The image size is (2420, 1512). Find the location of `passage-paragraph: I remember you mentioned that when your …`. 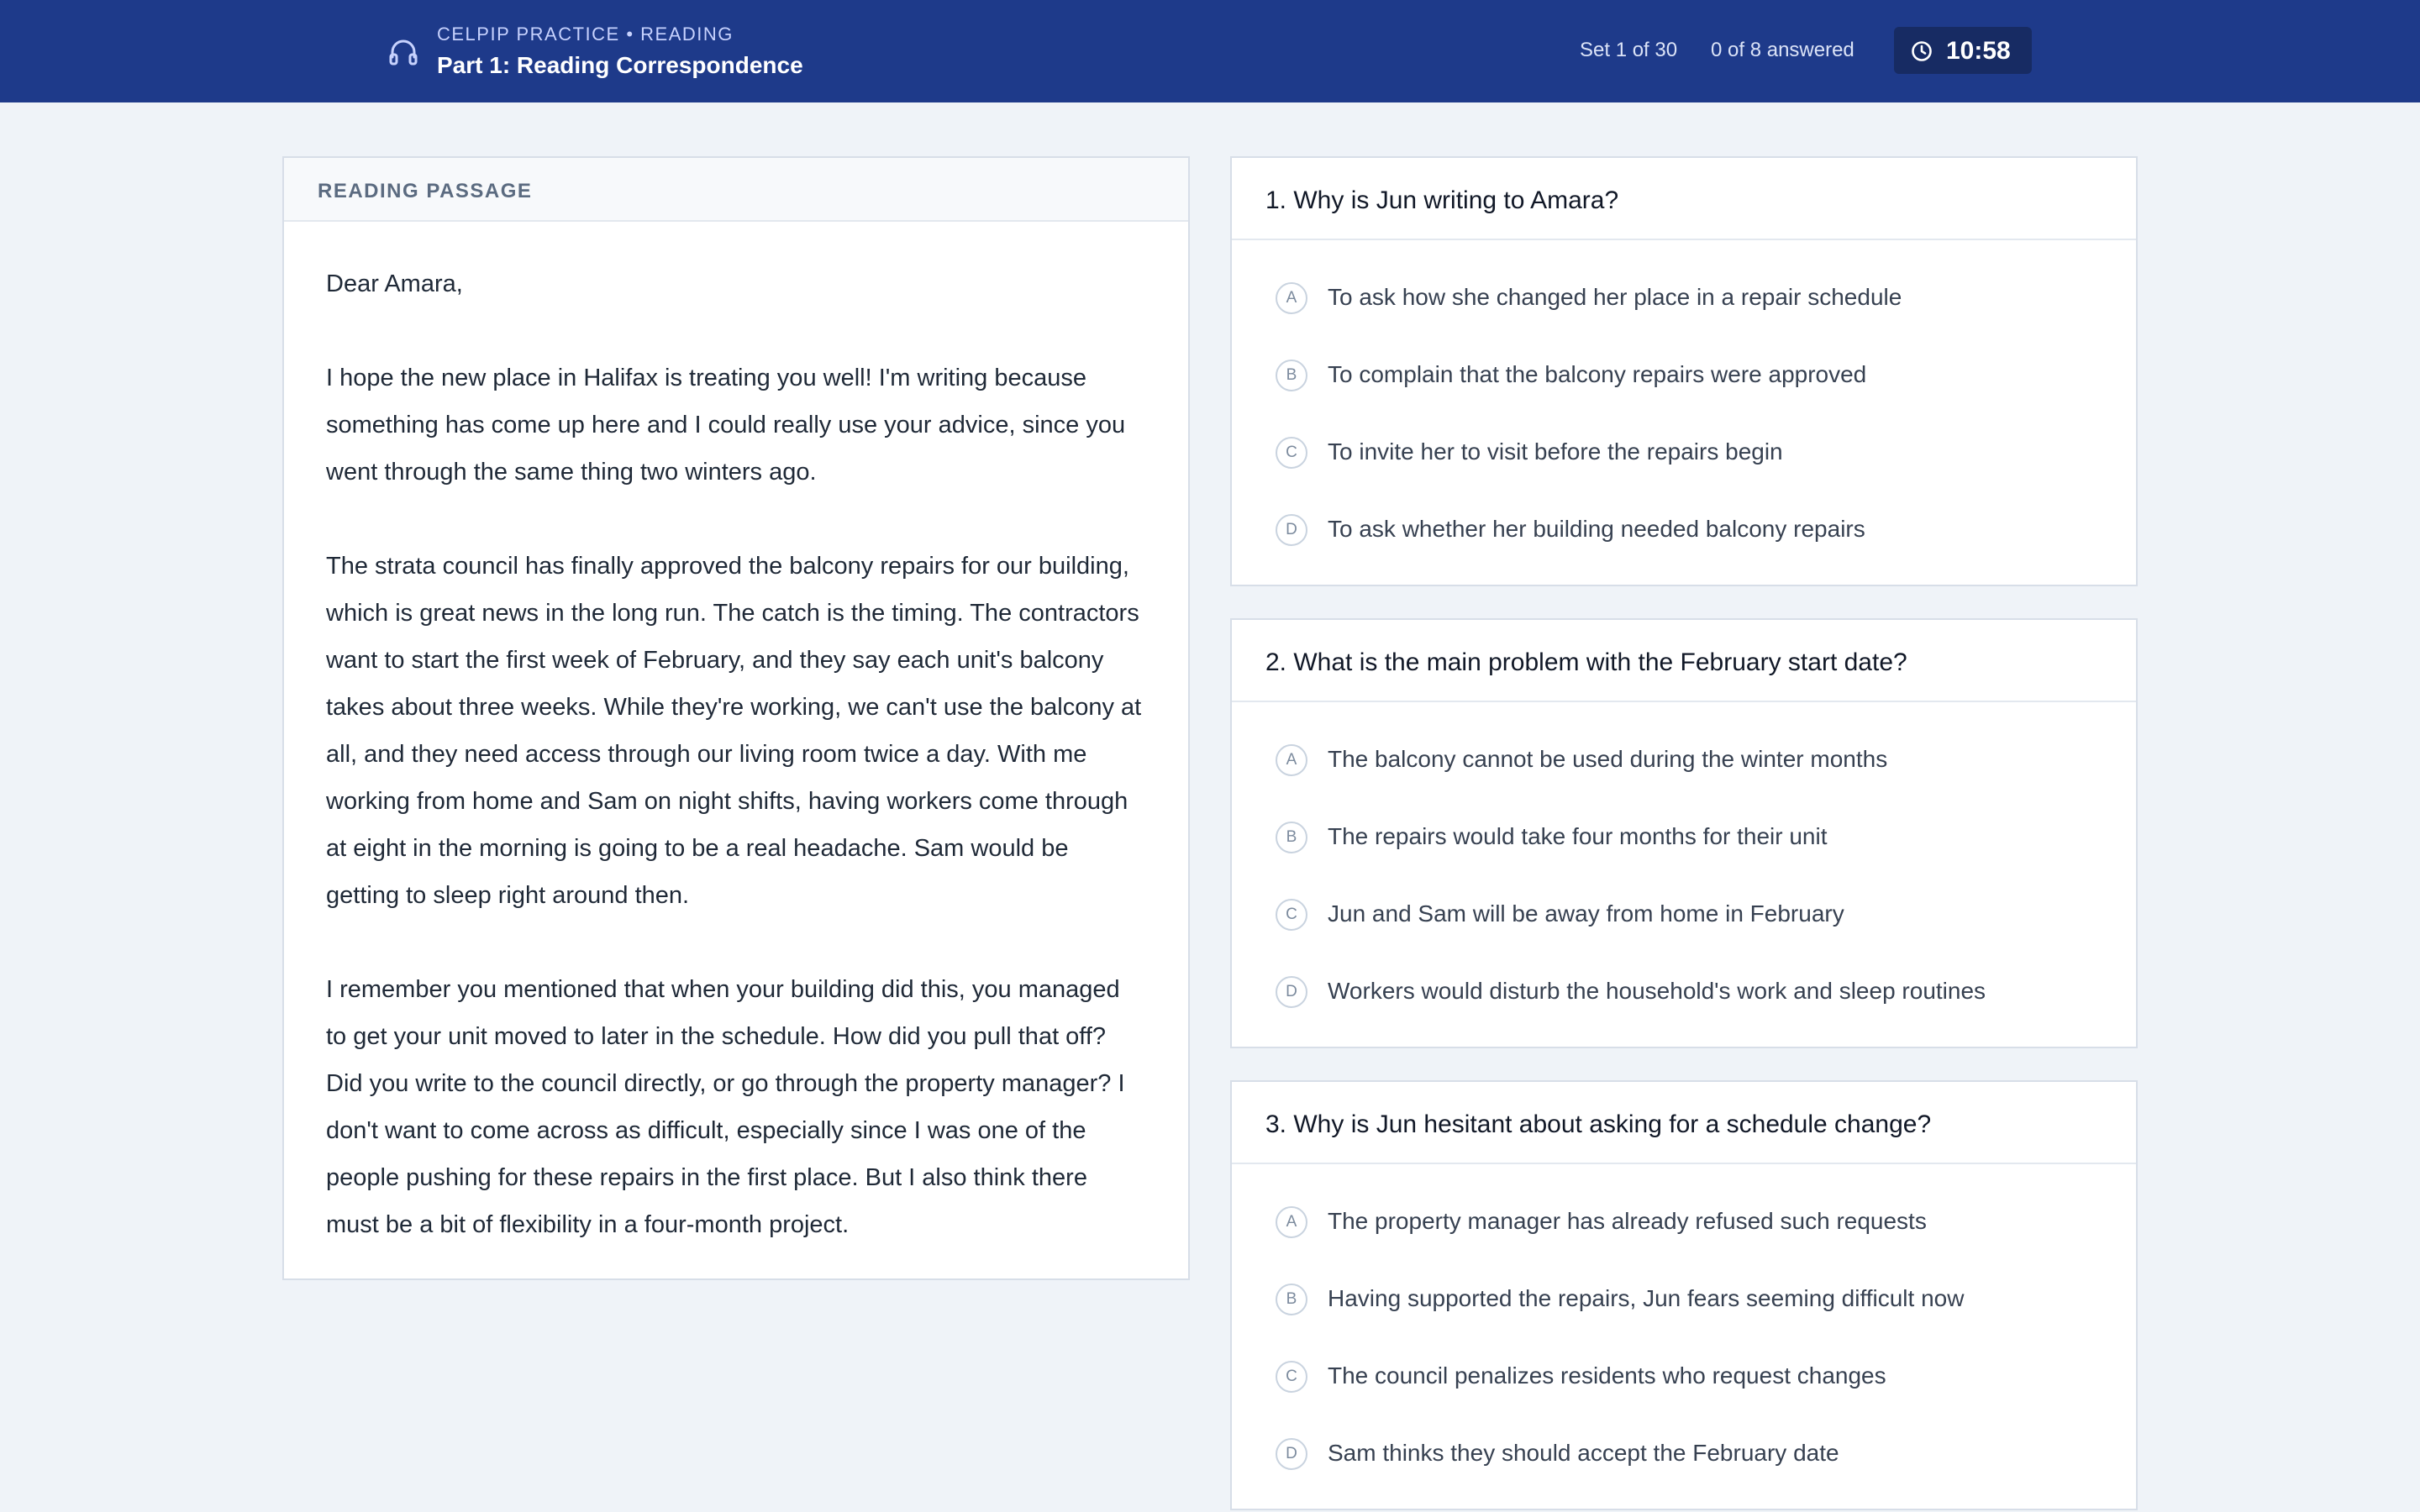

passage-paragraph: I remember you mentioned that when your … is located at coordinates (725, 1107).